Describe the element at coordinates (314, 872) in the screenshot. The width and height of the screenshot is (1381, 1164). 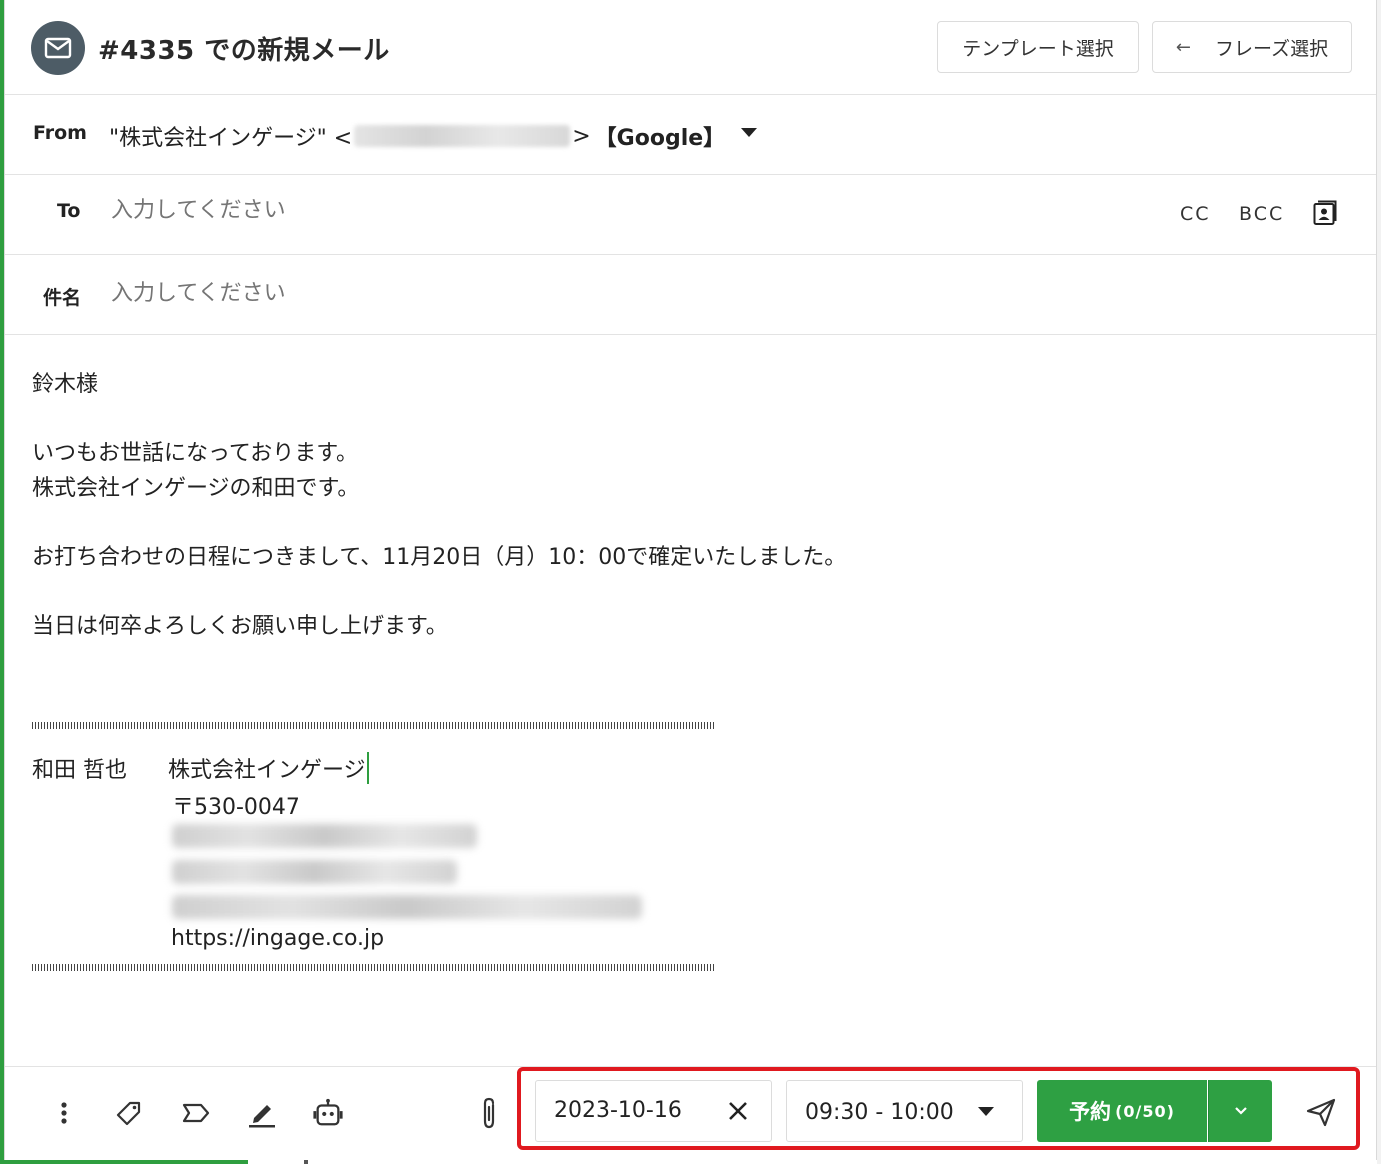
I see `redacted-building` at that location.